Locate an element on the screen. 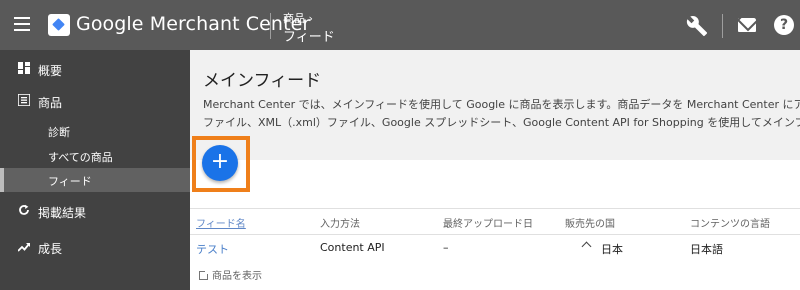 The height and width of the screenshot is (290, 800). page-title: メインフィード is located at coordinates (262, 81).